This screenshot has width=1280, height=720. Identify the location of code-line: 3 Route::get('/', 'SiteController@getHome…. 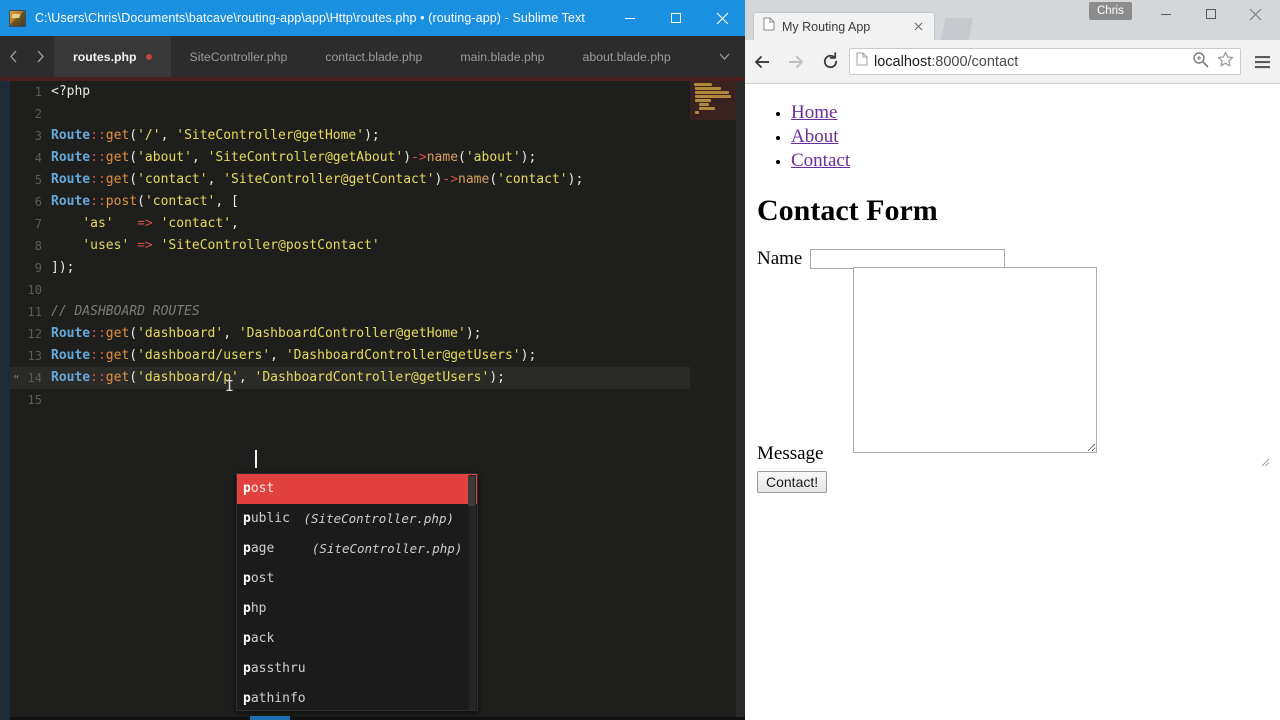
(350, 136).